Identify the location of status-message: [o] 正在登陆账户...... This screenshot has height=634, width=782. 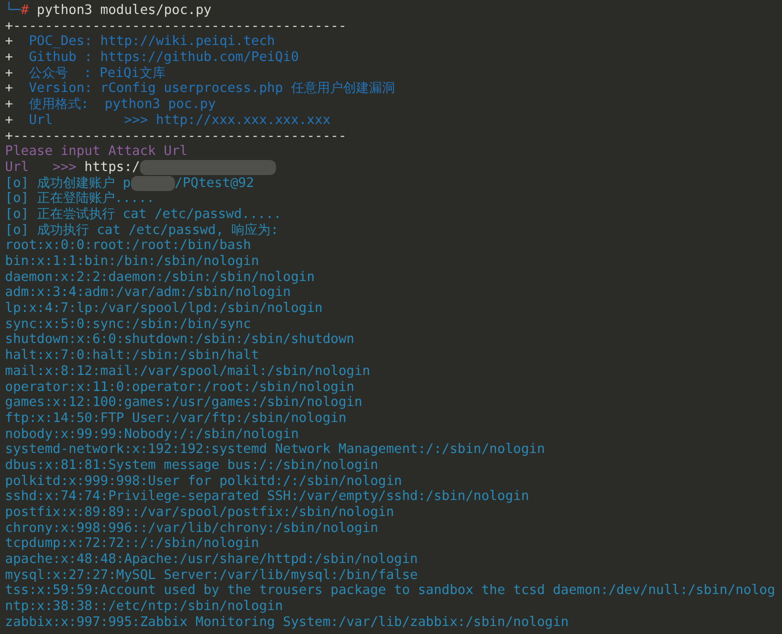
(79, 199).